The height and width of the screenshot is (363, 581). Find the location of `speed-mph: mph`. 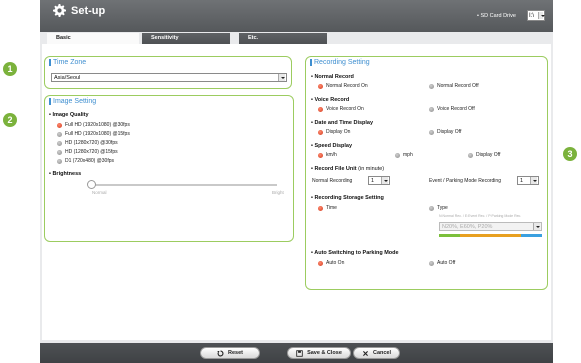

speed-mph: mph is located at coordinates (404, 155).